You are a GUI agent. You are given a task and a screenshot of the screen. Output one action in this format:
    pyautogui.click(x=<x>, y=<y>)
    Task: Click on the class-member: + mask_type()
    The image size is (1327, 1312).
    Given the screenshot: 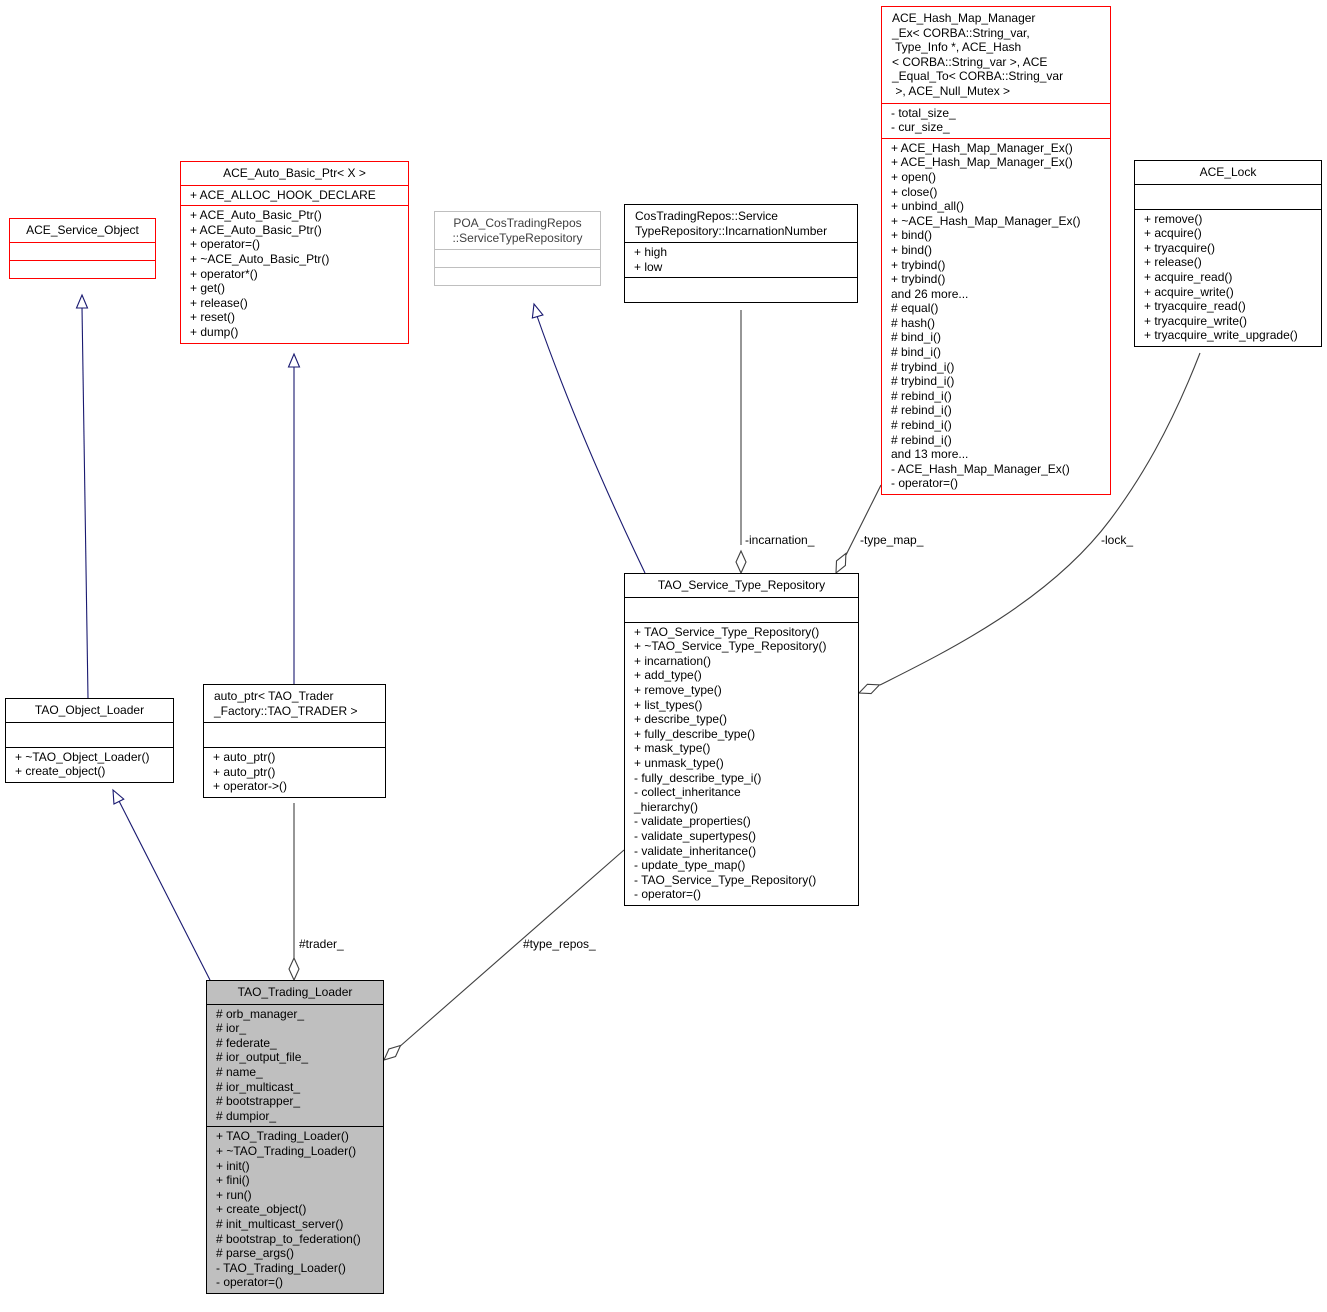 What is the action you would take?
    pyautogui.click(x=672, y=748)
    